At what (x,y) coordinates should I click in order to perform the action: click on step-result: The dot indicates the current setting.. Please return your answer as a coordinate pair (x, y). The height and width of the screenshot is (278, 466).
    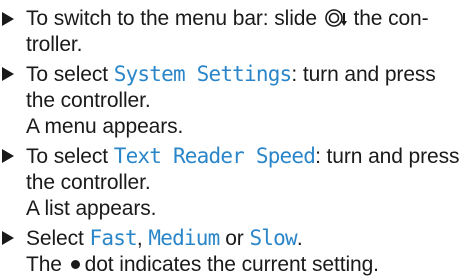
    Looking at the image, I should click on (246, 265).